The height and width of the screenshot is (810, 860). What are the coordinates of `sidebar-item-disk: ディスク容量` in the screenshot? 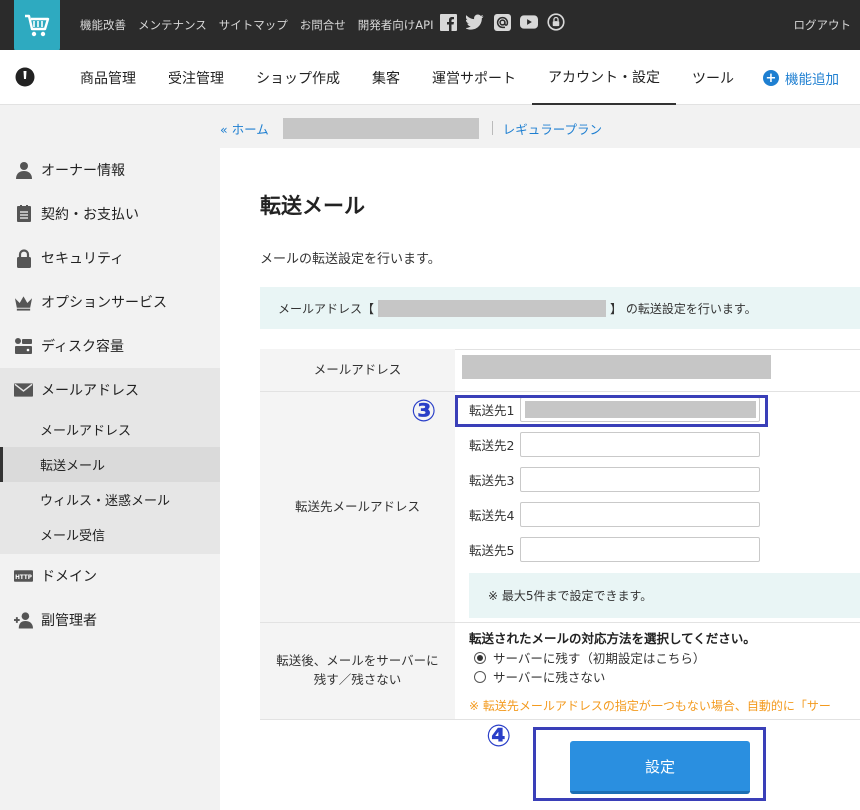 It's located at (110, 346).